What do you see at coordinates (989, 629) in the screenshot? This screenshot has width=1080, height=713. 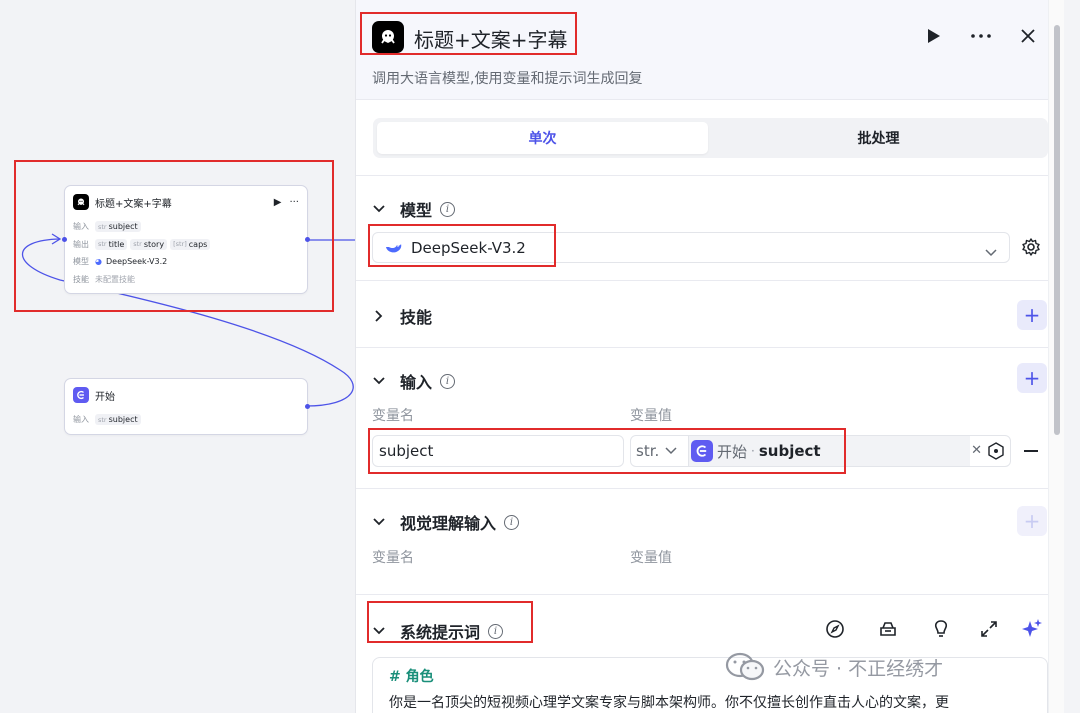 I see `expand-icon` at bounding box center [989, 629].